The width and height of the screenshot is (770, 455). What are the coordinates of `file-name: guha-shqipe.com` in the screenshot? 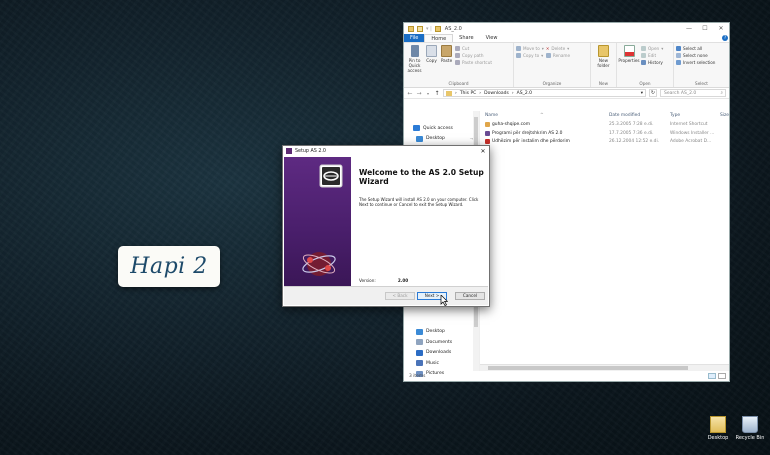 It's located at (511, 124).